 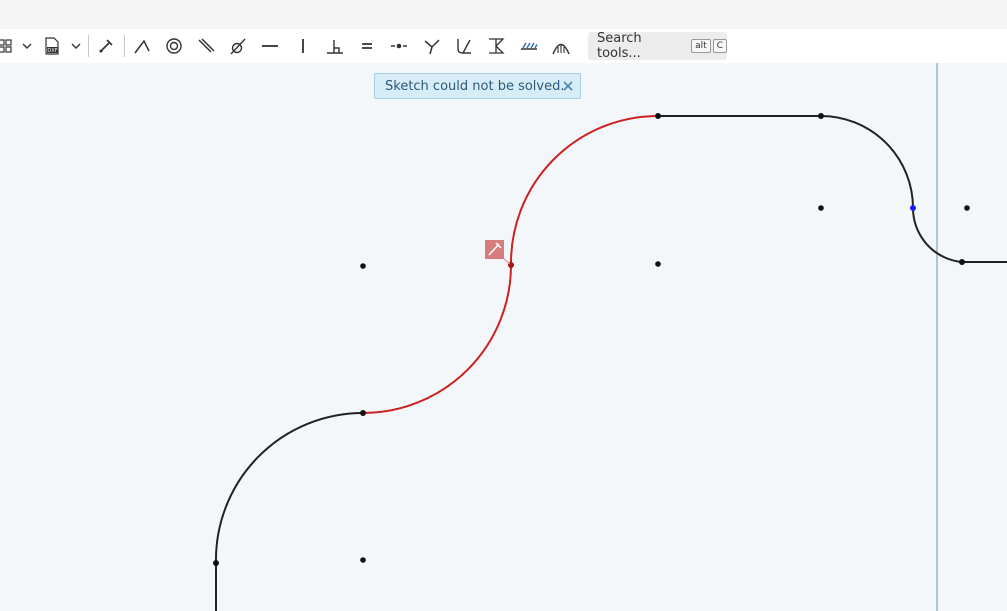 I want to click on parallel-constraint-icon, so click(x=206, y=46).